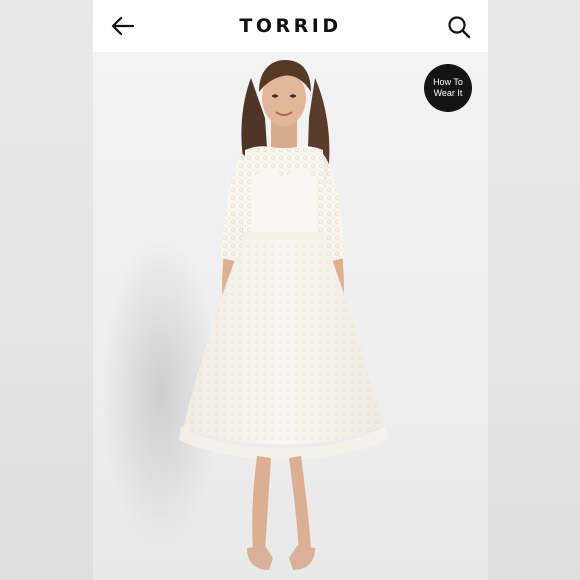 This screenshot has height=580, width=580. I want to click on badge-line-1: How To, so click(448, 82).